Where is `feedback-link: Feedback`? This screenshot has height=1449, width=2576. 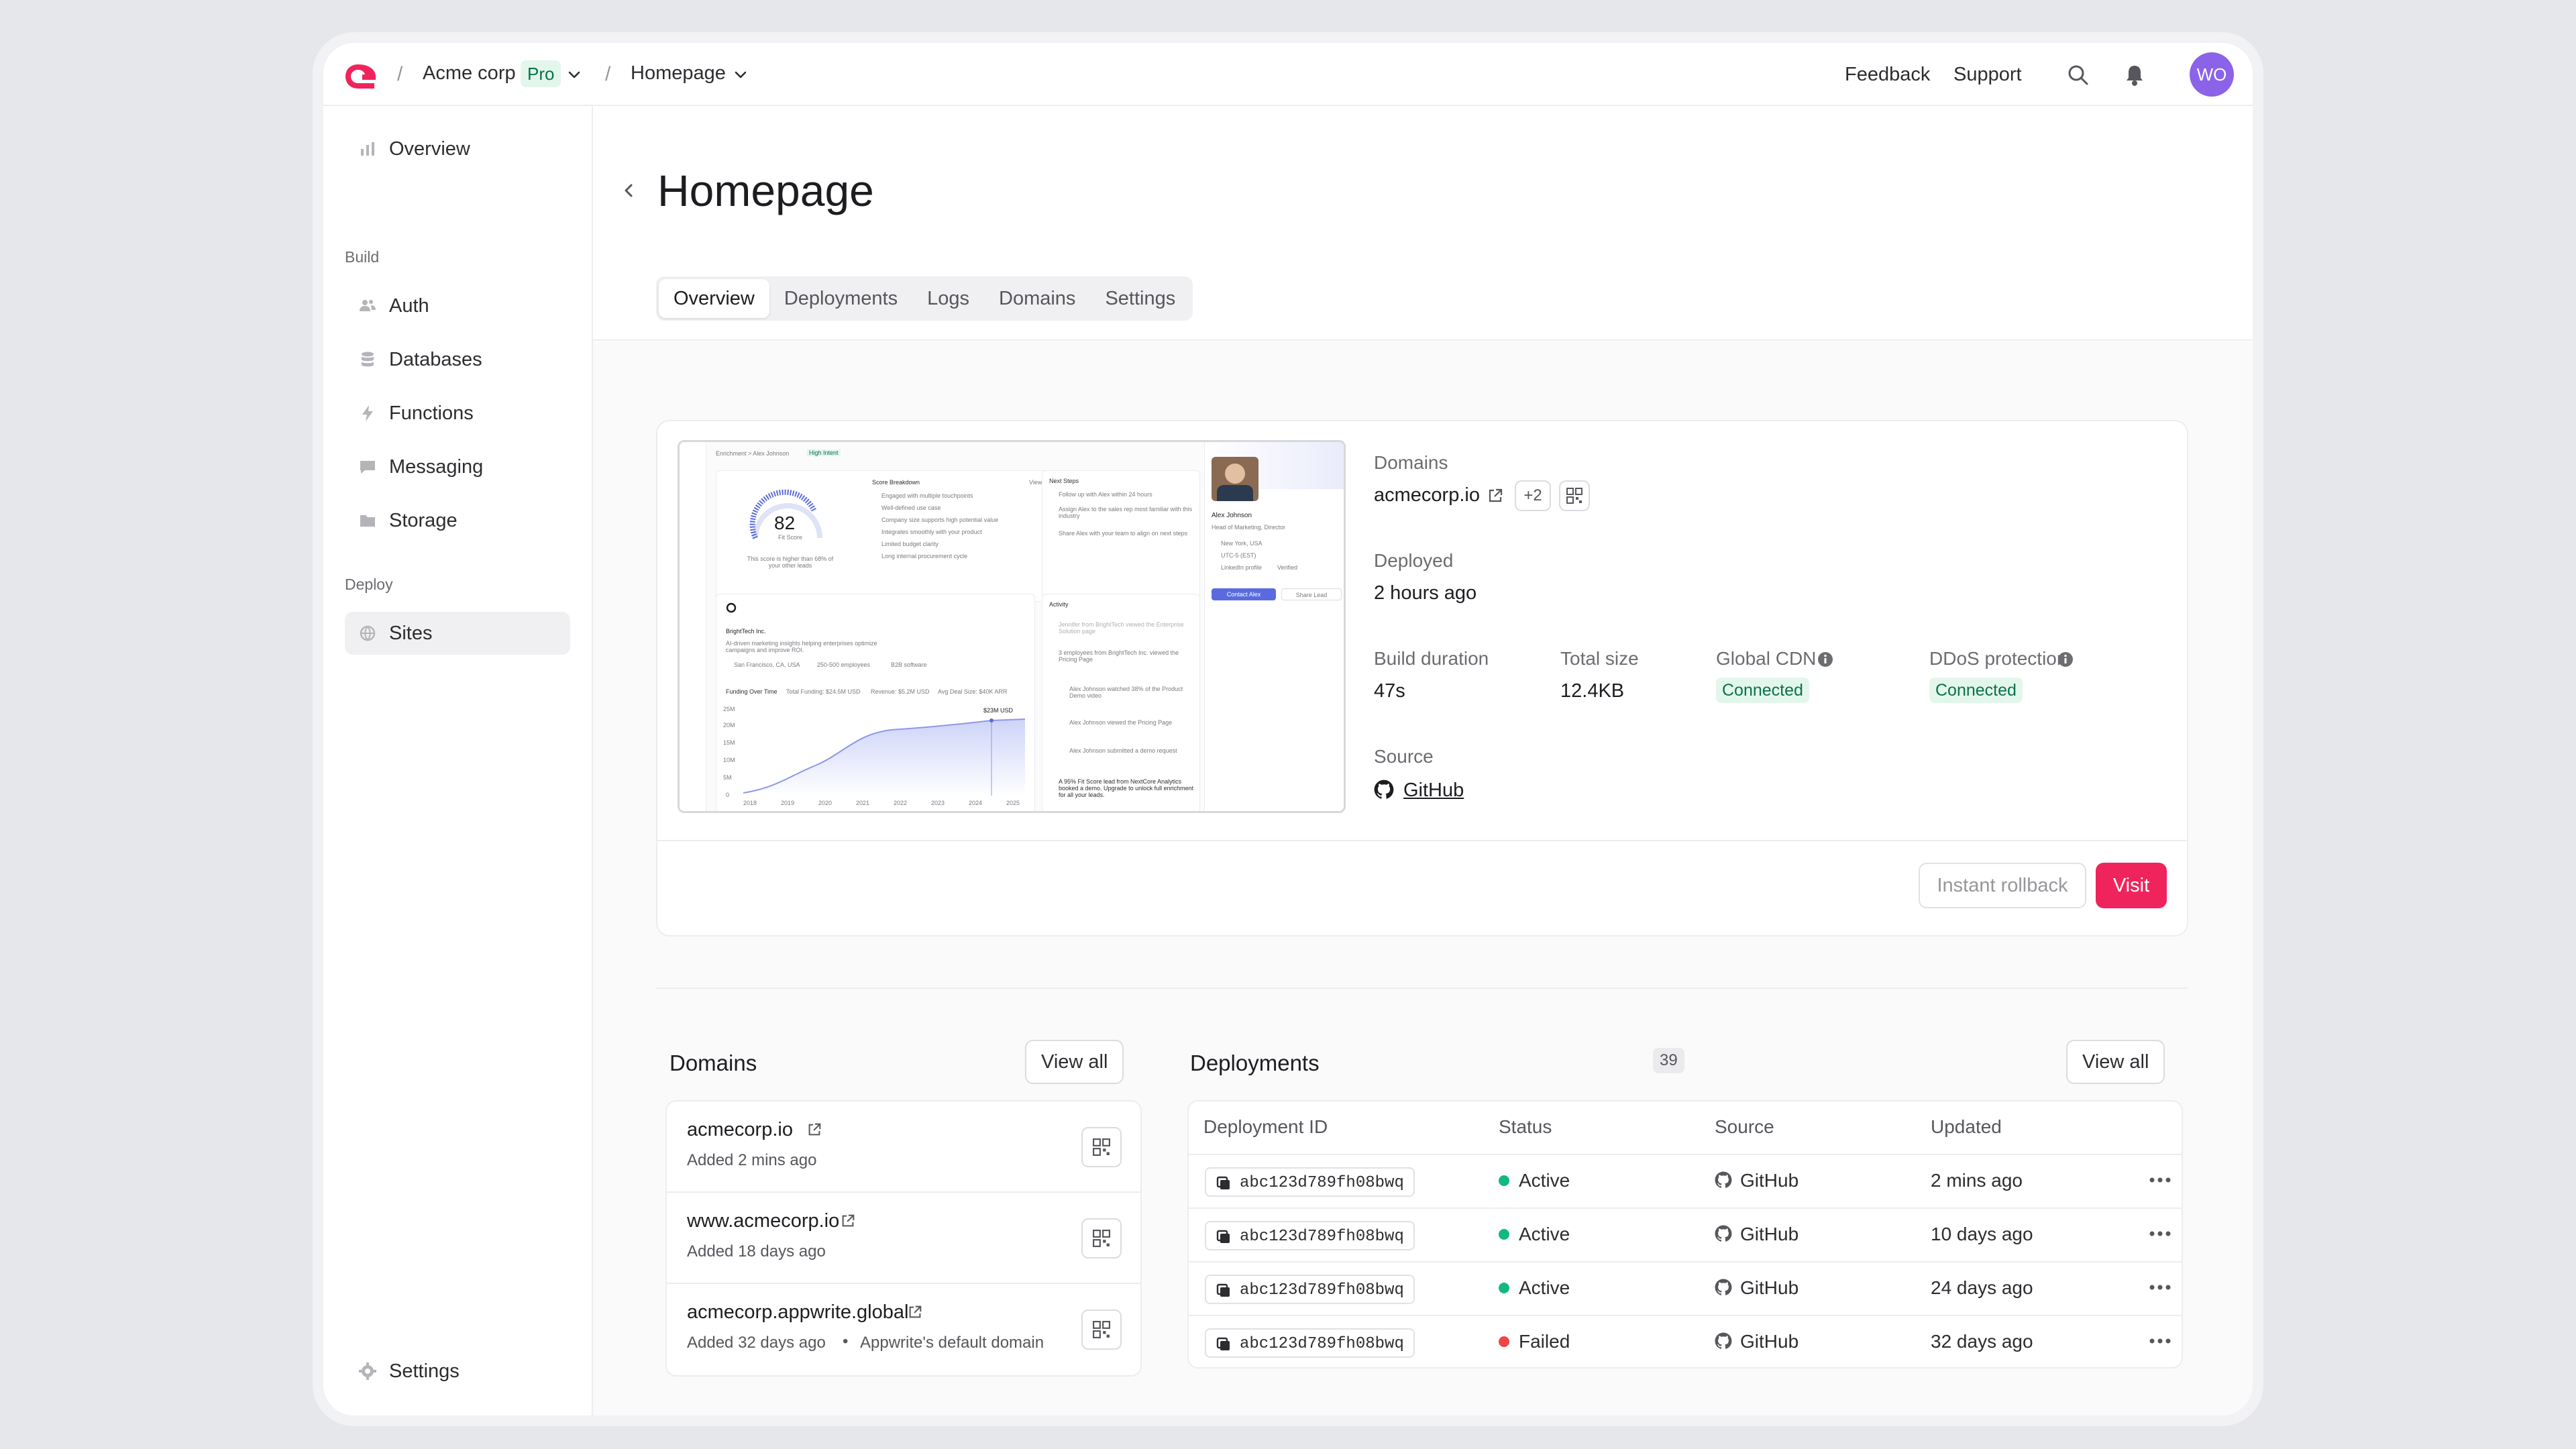
feedback-link: Feedback is located at coordinates (1887, 75).